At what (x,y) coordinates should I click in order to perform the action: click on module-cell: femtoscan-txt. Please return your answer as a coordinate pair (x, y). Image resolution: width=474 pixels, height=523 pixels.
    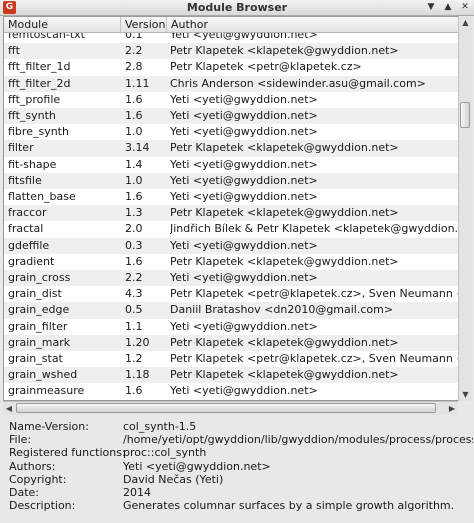
    Looking at the image, I should click on (46, 37).